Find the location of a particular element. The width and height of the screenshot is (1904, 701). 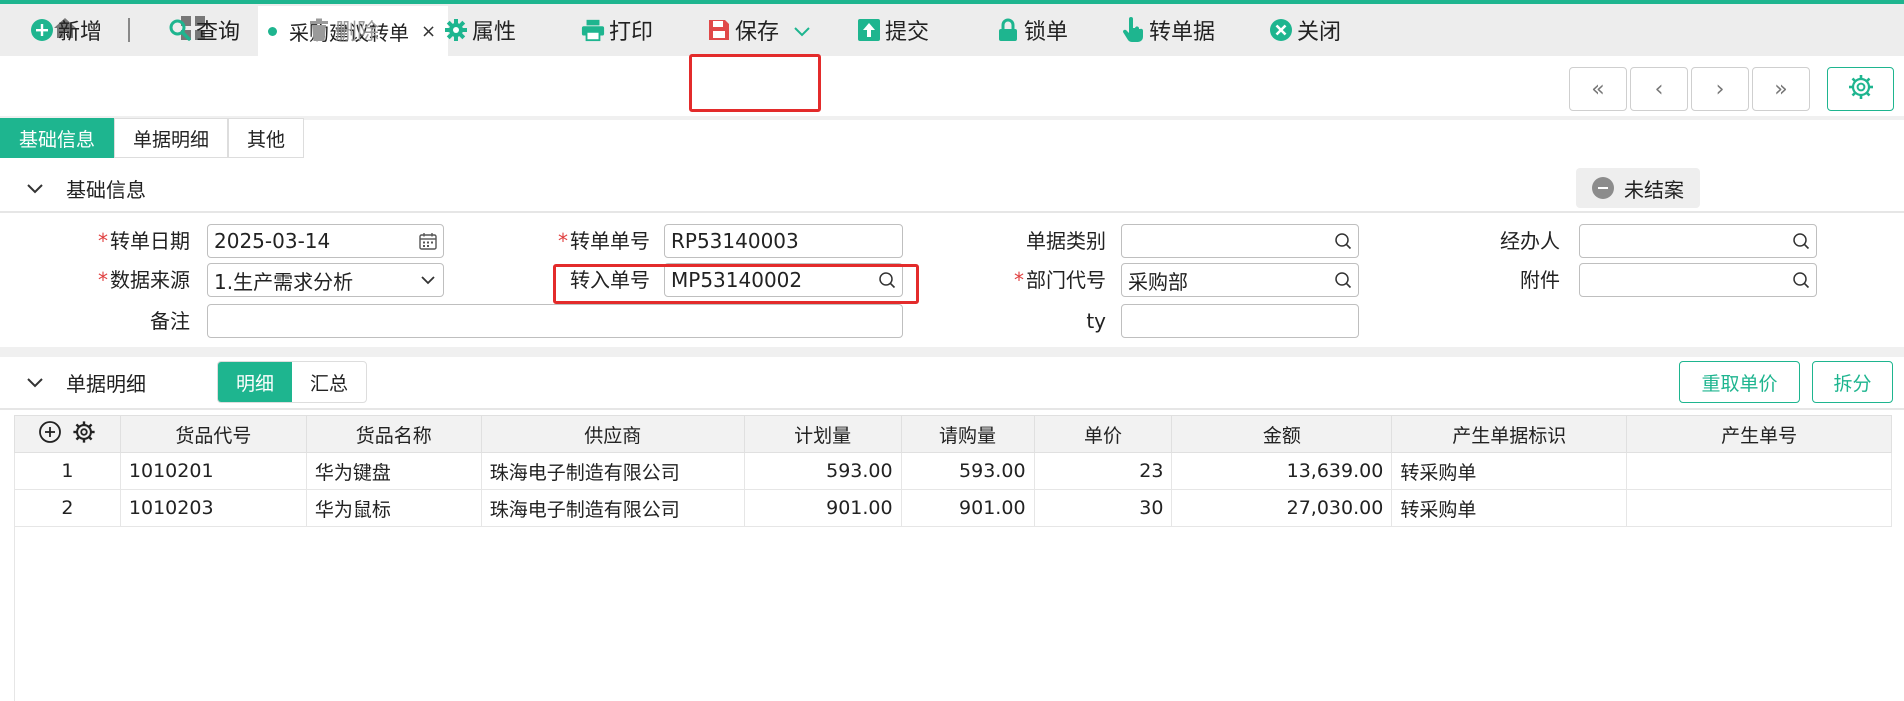

col-price: 单价 is located at coordinates (1103, 434).